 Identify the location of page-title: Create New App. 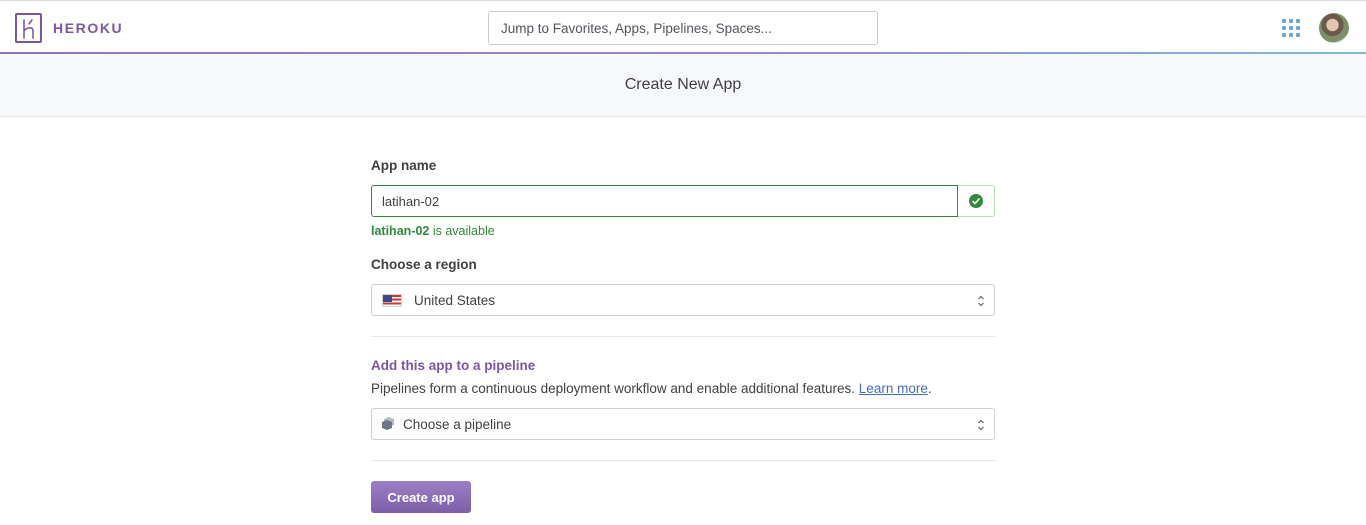
(683, 84).